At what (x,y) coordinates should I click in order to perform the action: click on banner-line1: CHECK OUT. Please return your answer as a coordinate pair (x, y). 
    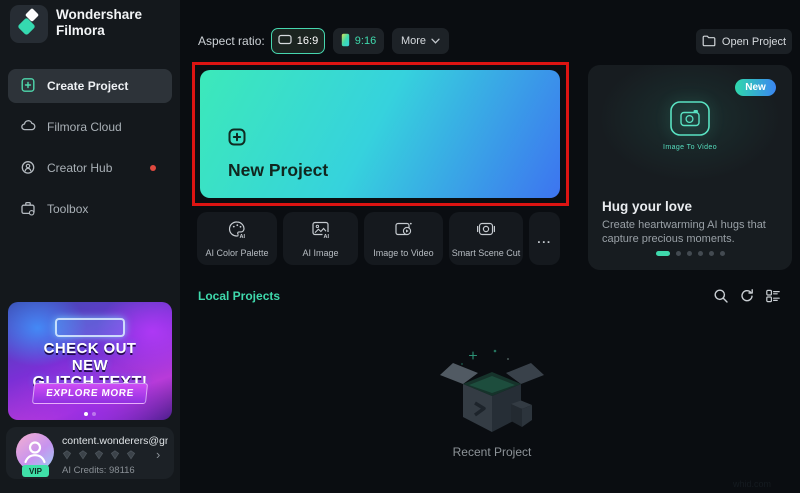
    Looking at the image, I should click on (90, 348).